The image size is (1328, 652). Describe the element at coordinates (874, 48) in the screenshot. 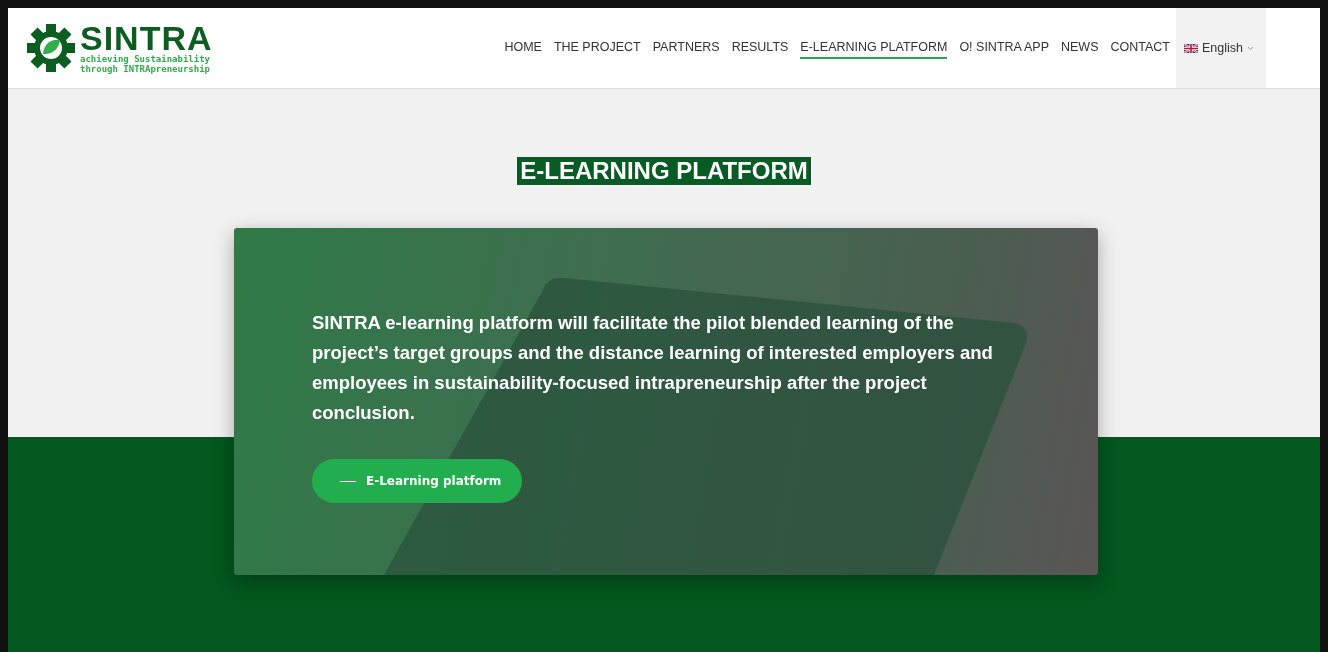

I see `nav-link: E-LEARNING PLATFORM` at that location.